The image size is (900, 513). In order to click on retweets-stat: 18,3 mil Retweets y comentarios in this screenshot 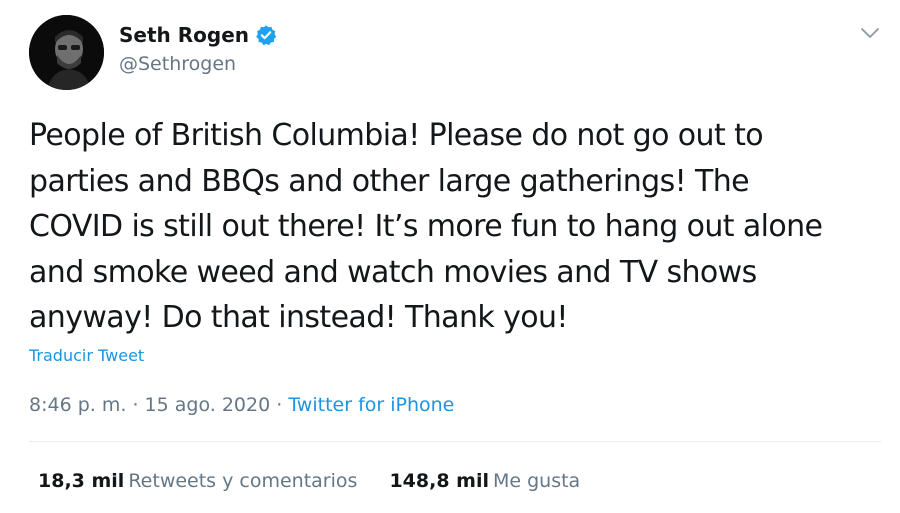, I will do `click(197, 481)`.